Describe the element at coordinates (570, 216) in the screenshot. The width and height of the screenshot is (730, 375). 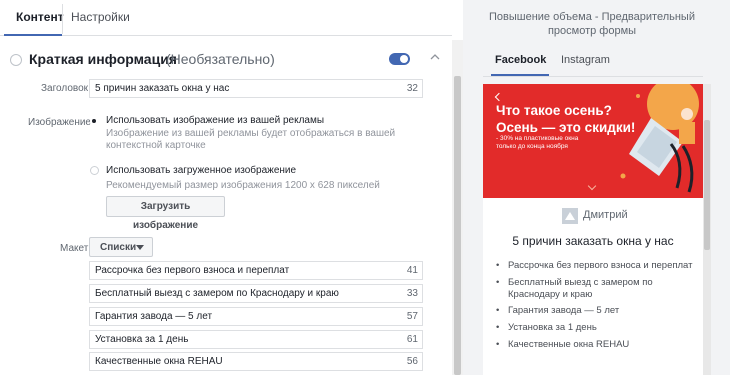
I see `avatar` at that location.